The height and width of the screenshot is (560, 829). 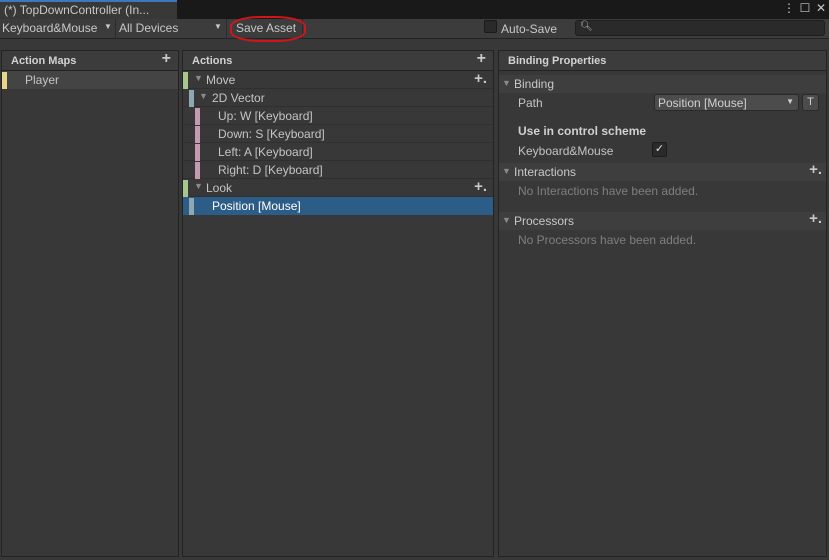 What do you see at coordinates (544, 221) in the screenshot?
I see `processors-section-title: Processors` at bounding box center [544, 221].